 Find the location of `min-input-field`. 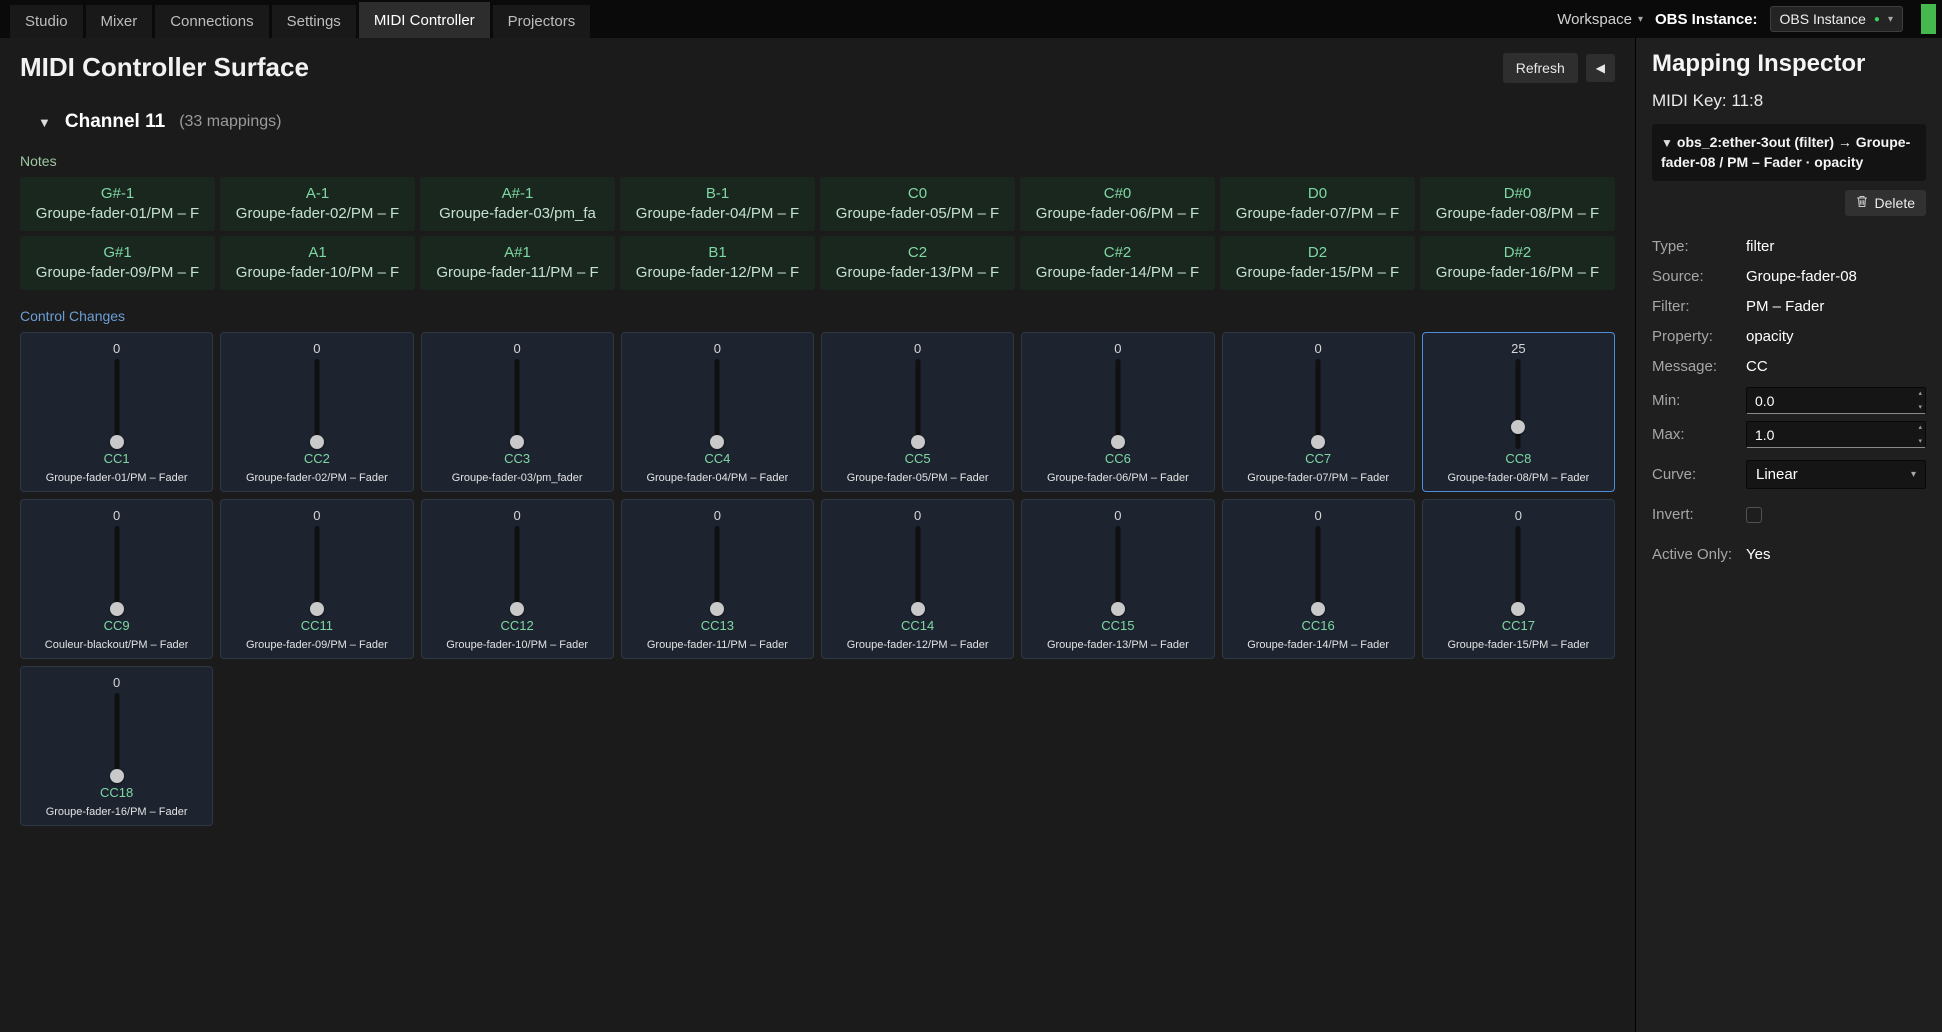

min-input-field is located at coordinates (1836, 401).